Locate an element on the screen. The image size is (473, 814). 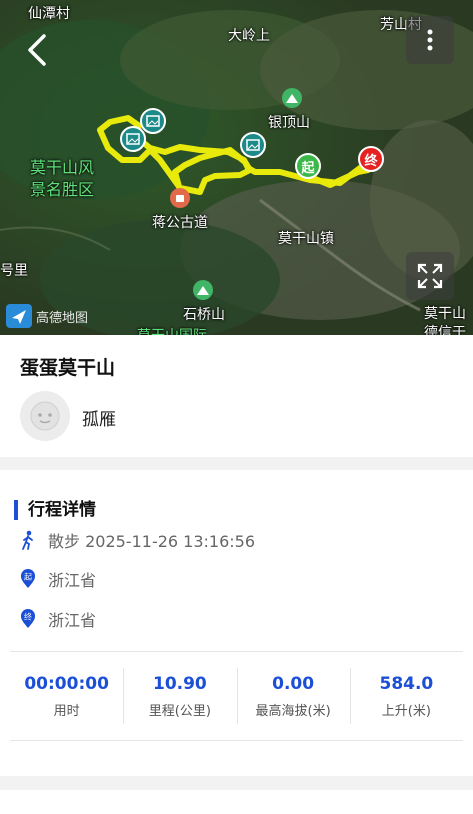
map-provider-logo: 高德地图 is located at coordinates (47, 316).